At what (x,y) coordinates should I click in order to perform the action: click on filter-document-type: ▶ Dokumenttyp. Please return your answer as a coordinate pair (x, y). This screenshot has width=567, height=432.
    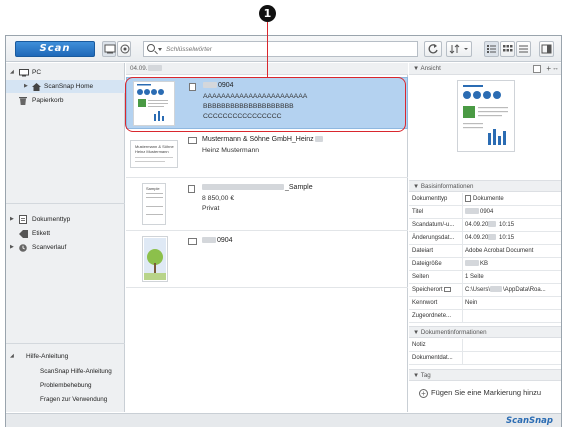
    Looking at the image, I should click on (65, 219).